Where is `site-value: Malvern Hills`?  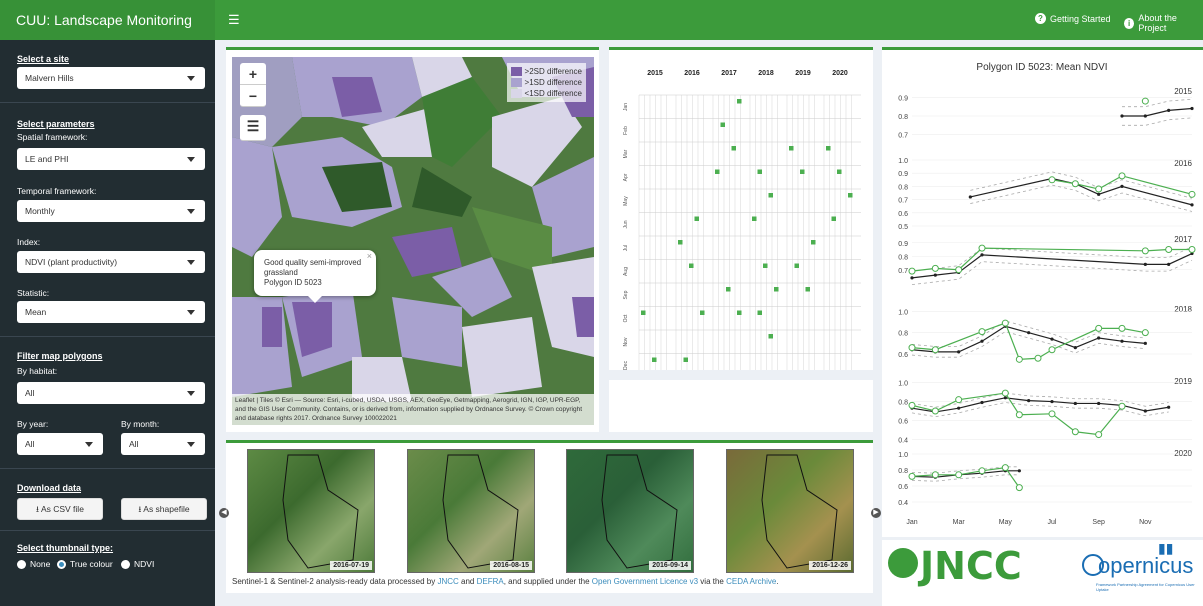
site-value: Malvern Hills is located at coordinates (49, 78).